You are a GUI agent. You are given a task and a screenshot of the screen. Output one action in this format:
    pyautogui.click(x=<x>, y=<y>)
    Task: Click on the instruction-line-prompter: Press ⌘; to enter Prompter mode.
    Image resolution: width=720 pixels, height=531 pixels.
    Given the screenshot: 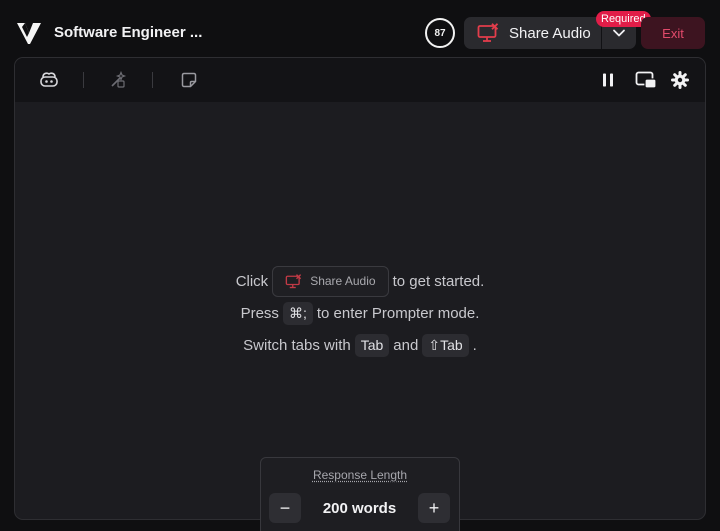 What is the action you would take?
    pyautogui.click(x=360, y=313)
    